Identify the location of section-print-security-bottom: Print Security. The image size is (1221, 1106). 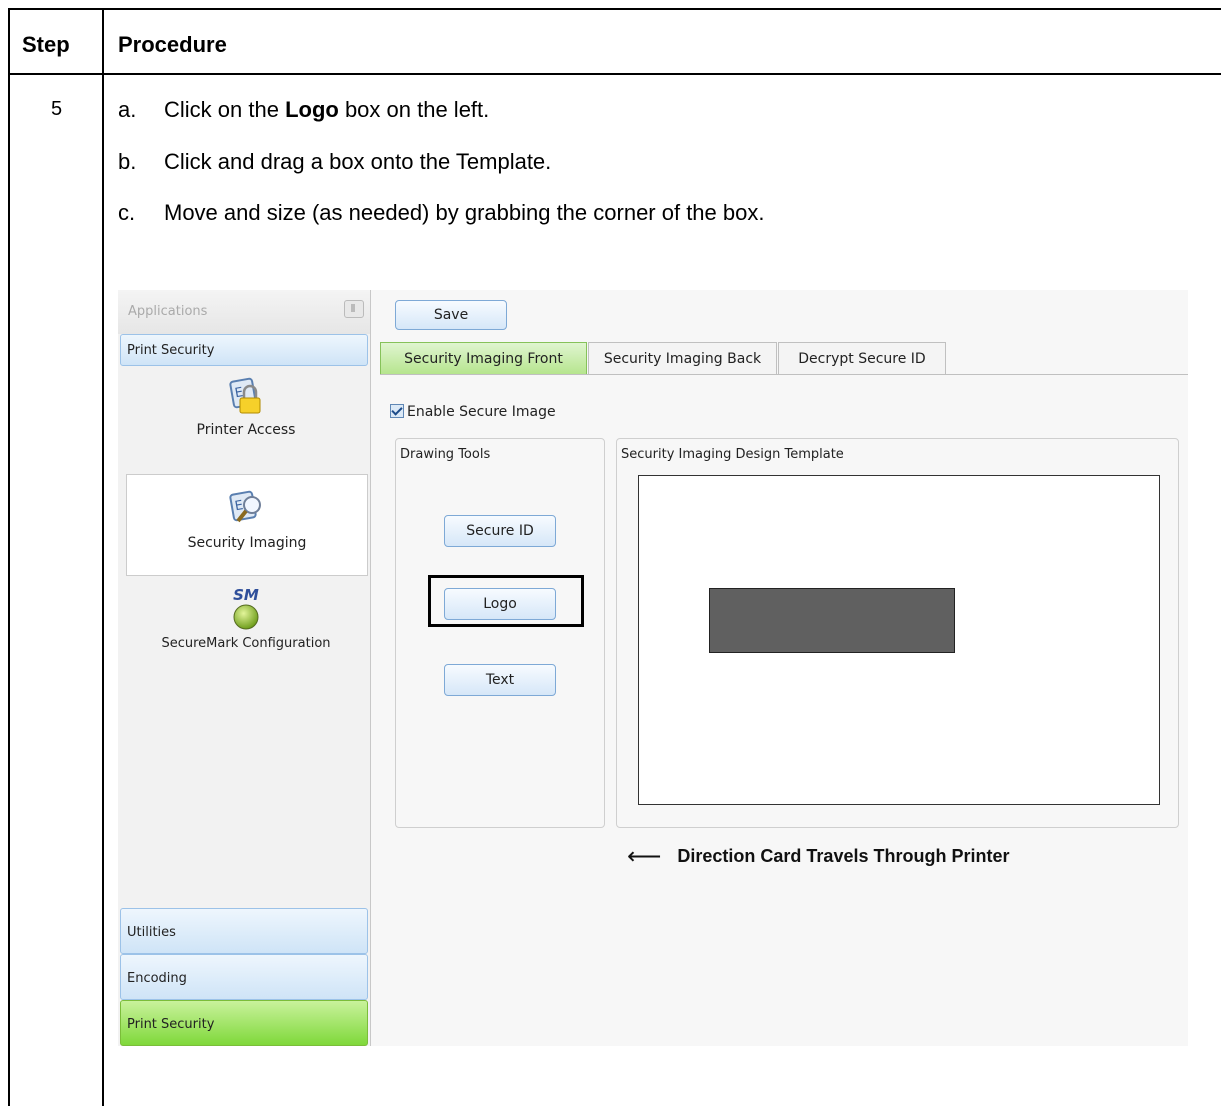
(244, 1023).